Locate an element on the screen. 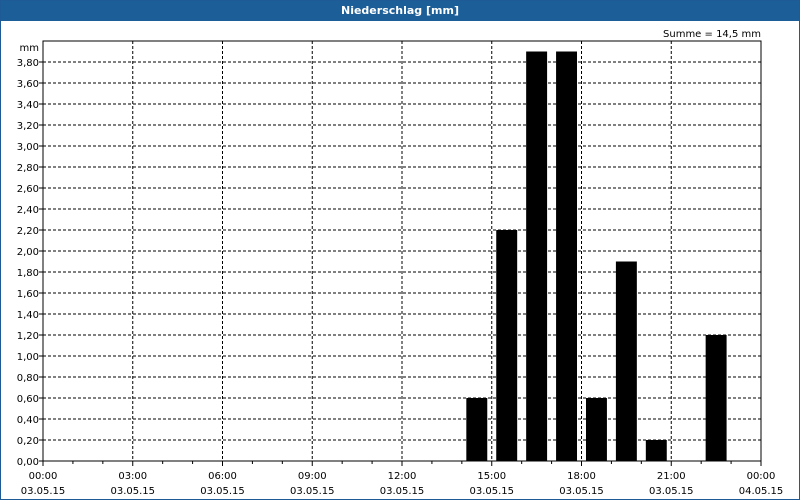  y-tick-label: 3,20 is located at coordinates (28, 126).